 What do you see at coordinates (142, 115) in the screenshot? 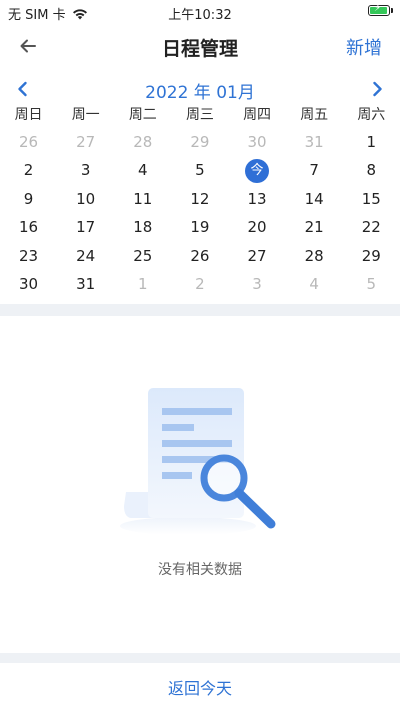
I see `weekday-label: 周二` at bounding box center [142, 115].